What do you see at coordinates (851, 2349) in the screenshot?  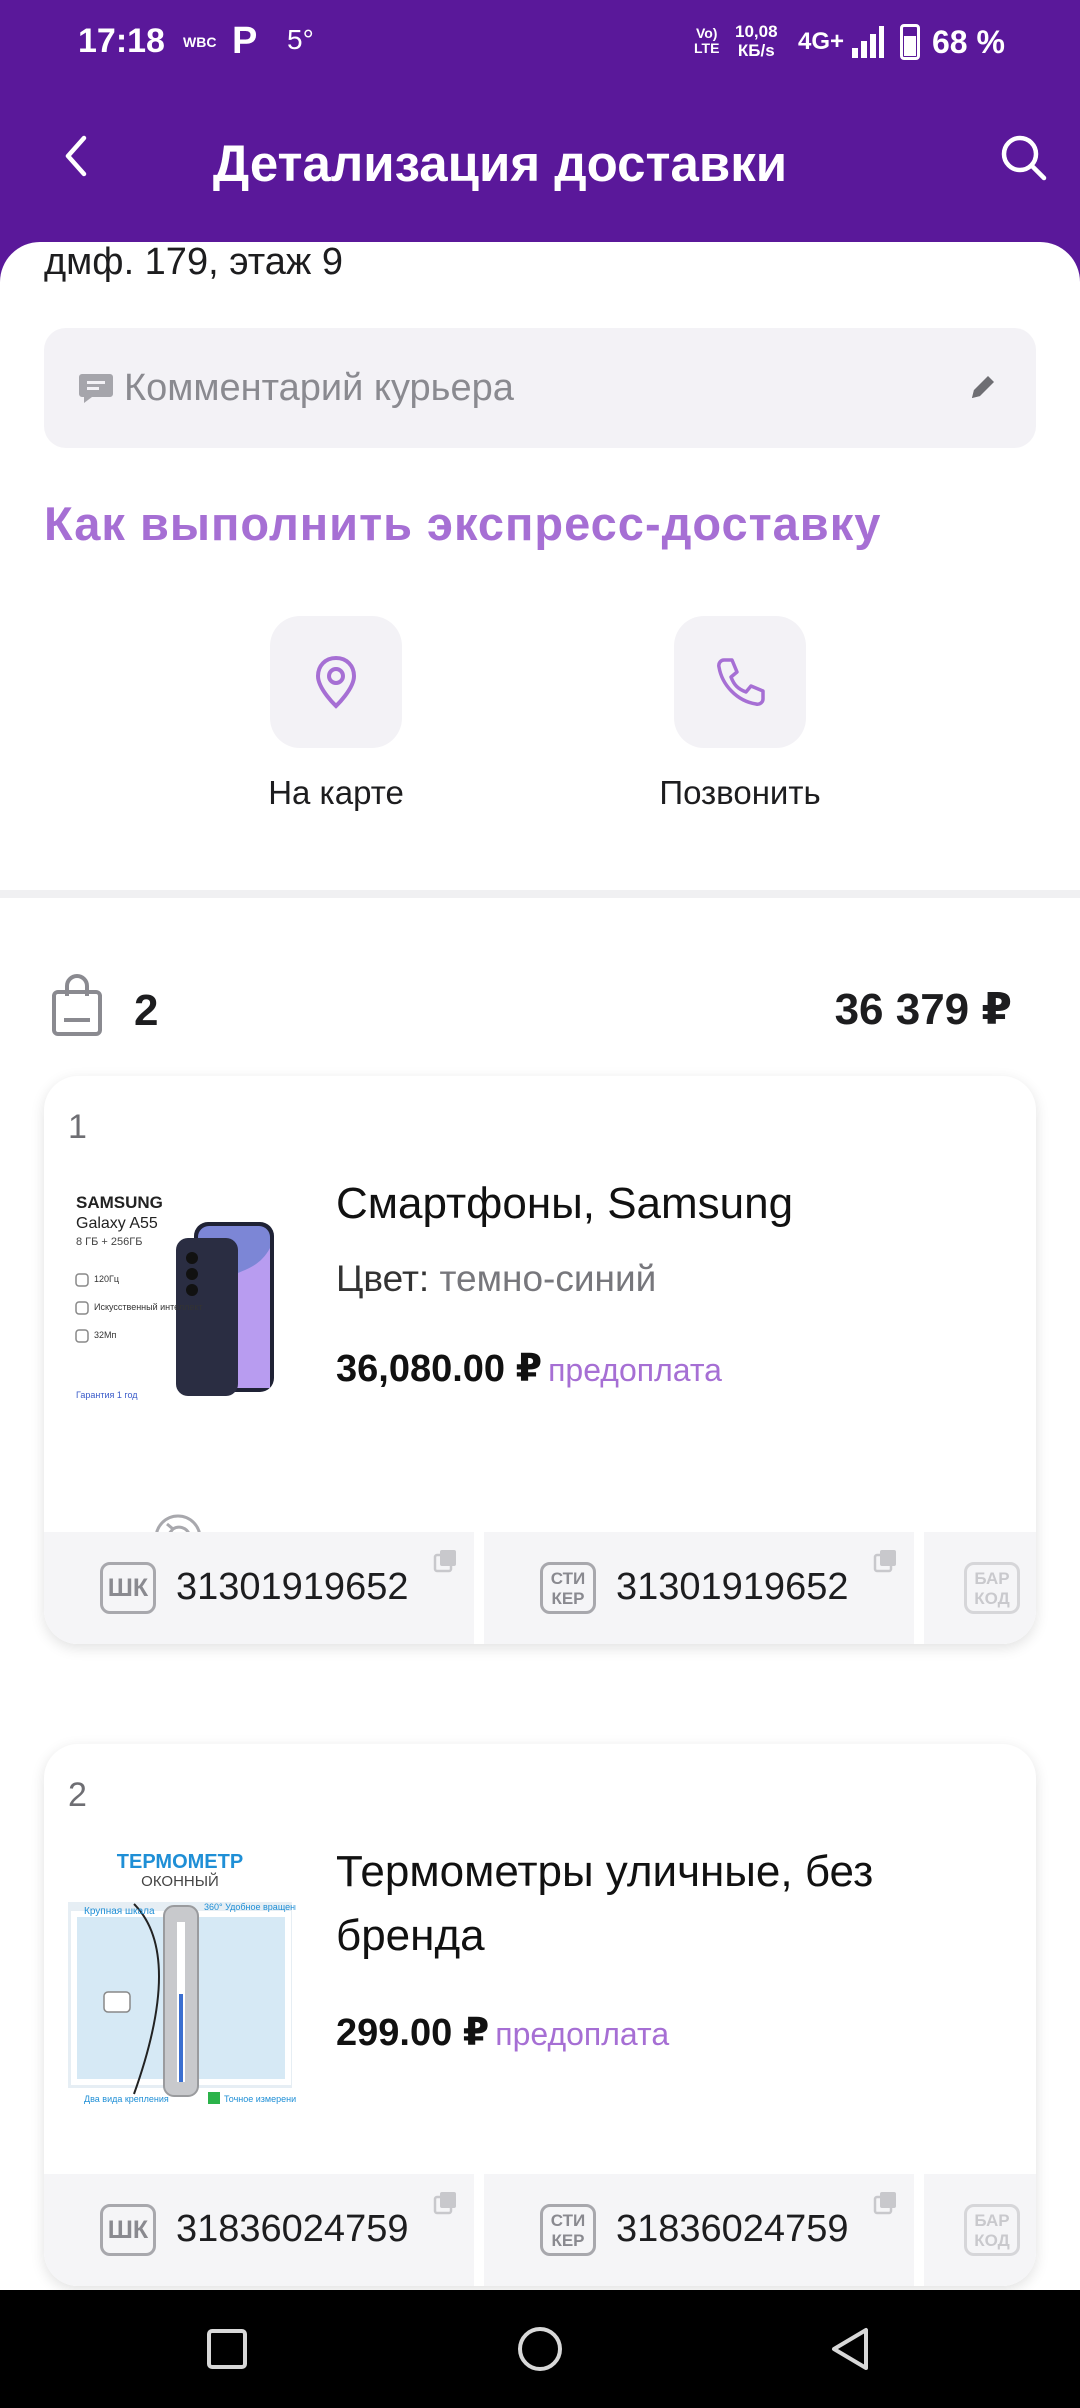 I see `back-nav-button` at bounding box center [851, 2349].